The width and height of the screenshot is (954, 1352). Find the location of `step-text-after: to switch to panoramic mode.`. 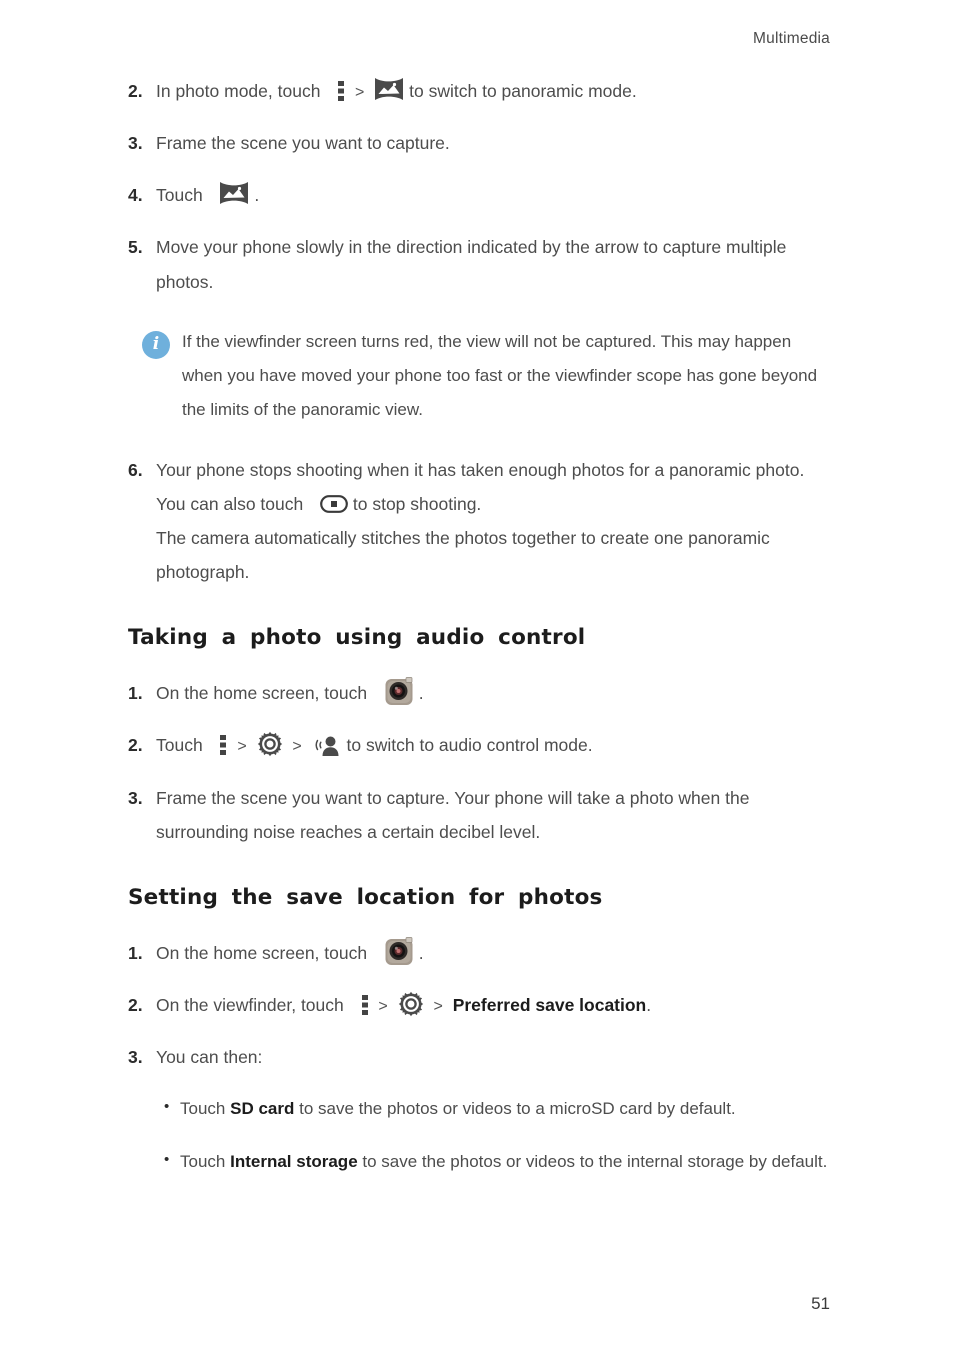

step-text-after: to switch to panoramic mode. is located at coordinates (523, 91).